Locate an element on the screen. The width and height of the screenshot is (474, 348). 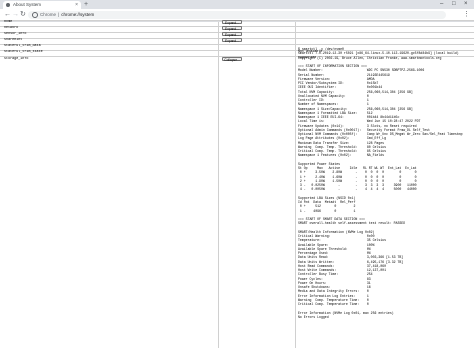
omnibox-scheme: Chrome is located at coordinates (48, 14).